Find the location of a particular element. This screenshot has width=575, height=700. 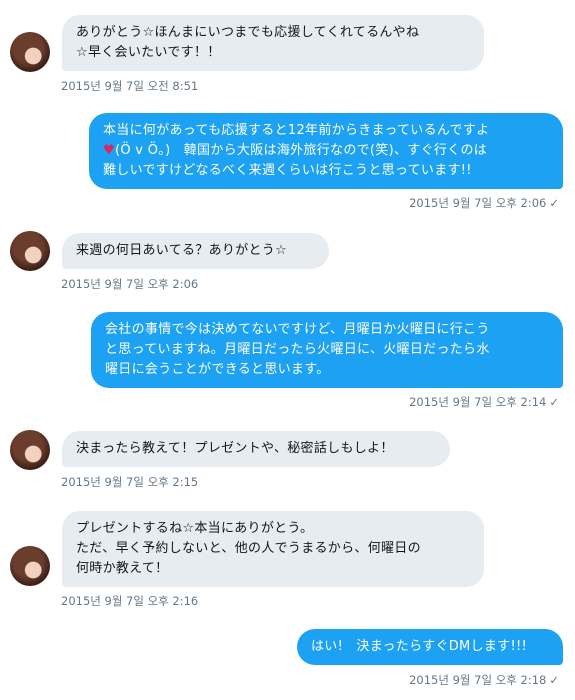

timestamp-text: 2015년 9월 7일 오후 2:06 is located at coordinates (478, 203).